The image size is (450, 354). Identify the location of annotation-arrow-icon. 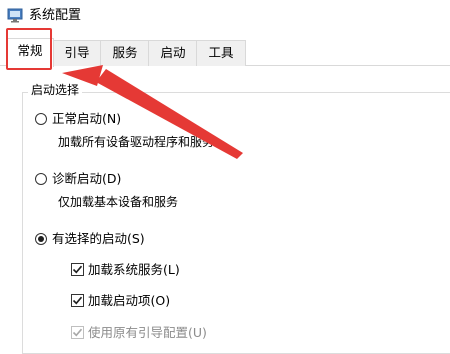
(152, 112).